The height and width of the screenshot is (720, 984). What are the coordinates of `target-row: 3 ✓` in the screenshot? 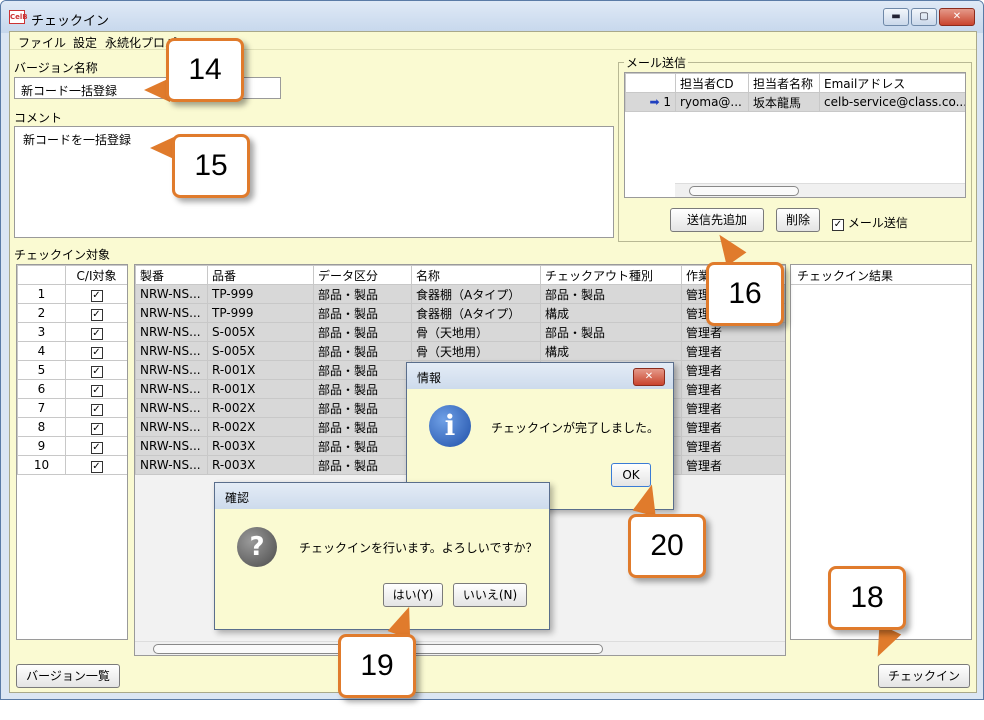 It's located at (72, 332).